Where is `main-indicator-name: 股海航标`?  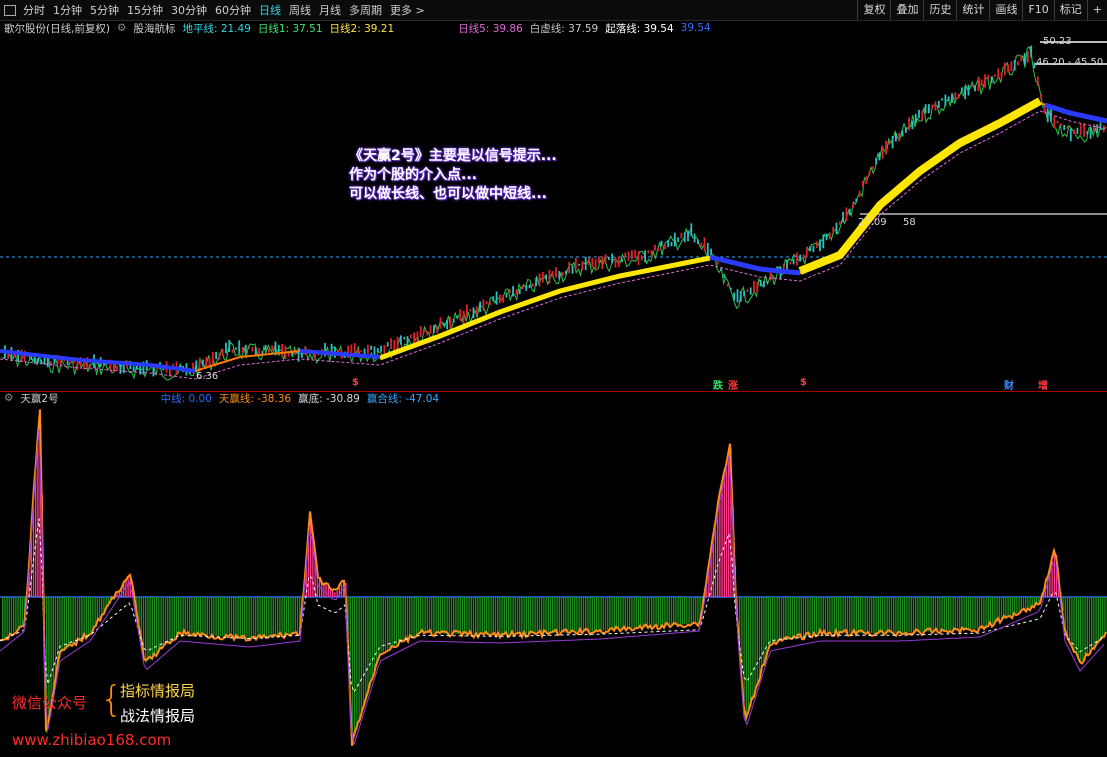 main-indicator-name: 股海航标 is located at coordinates (154, 28).